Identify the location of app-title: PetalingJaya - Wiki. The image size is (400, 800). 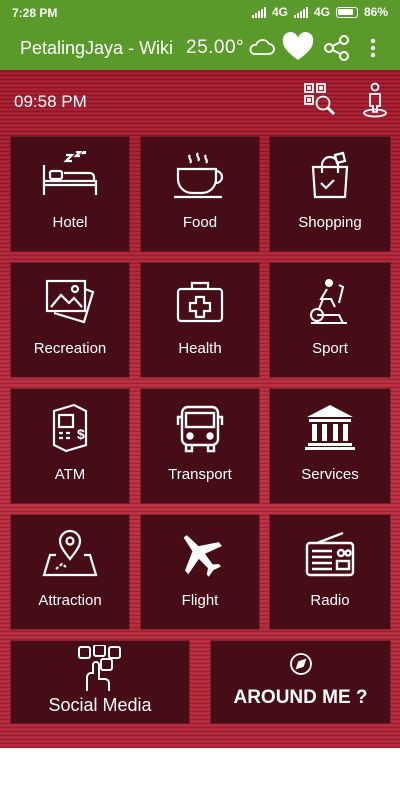
(97, 48).